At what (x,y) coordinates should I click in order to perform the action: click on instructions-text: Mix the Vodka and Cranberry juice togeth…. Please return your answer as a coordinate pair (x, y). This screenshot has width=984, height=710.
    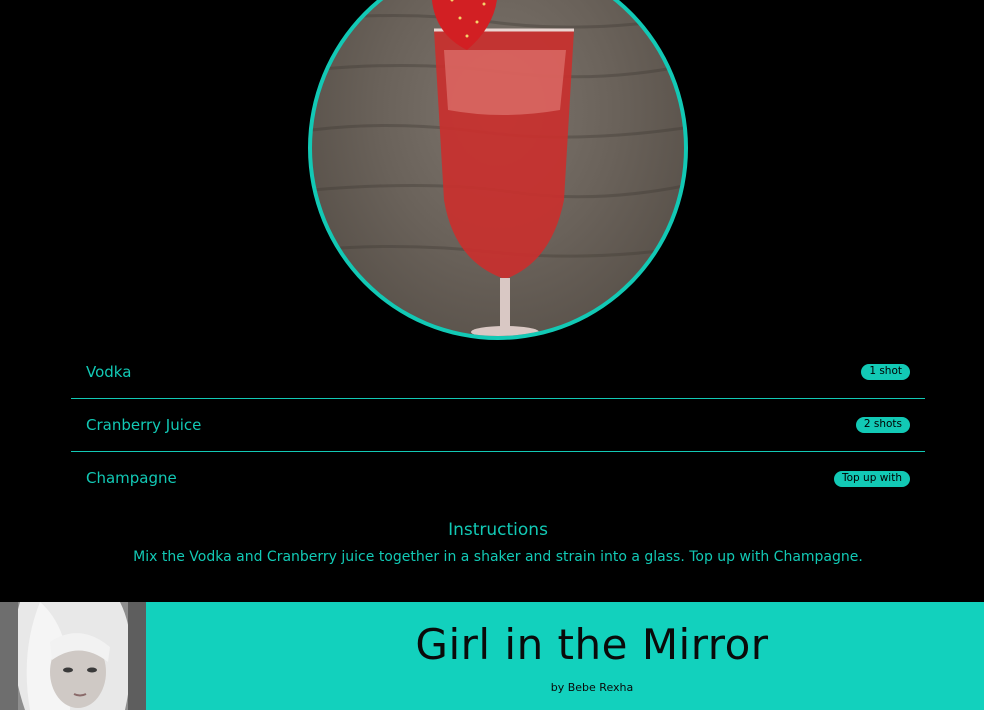
    Looking at the image, I should click on (498, 557).